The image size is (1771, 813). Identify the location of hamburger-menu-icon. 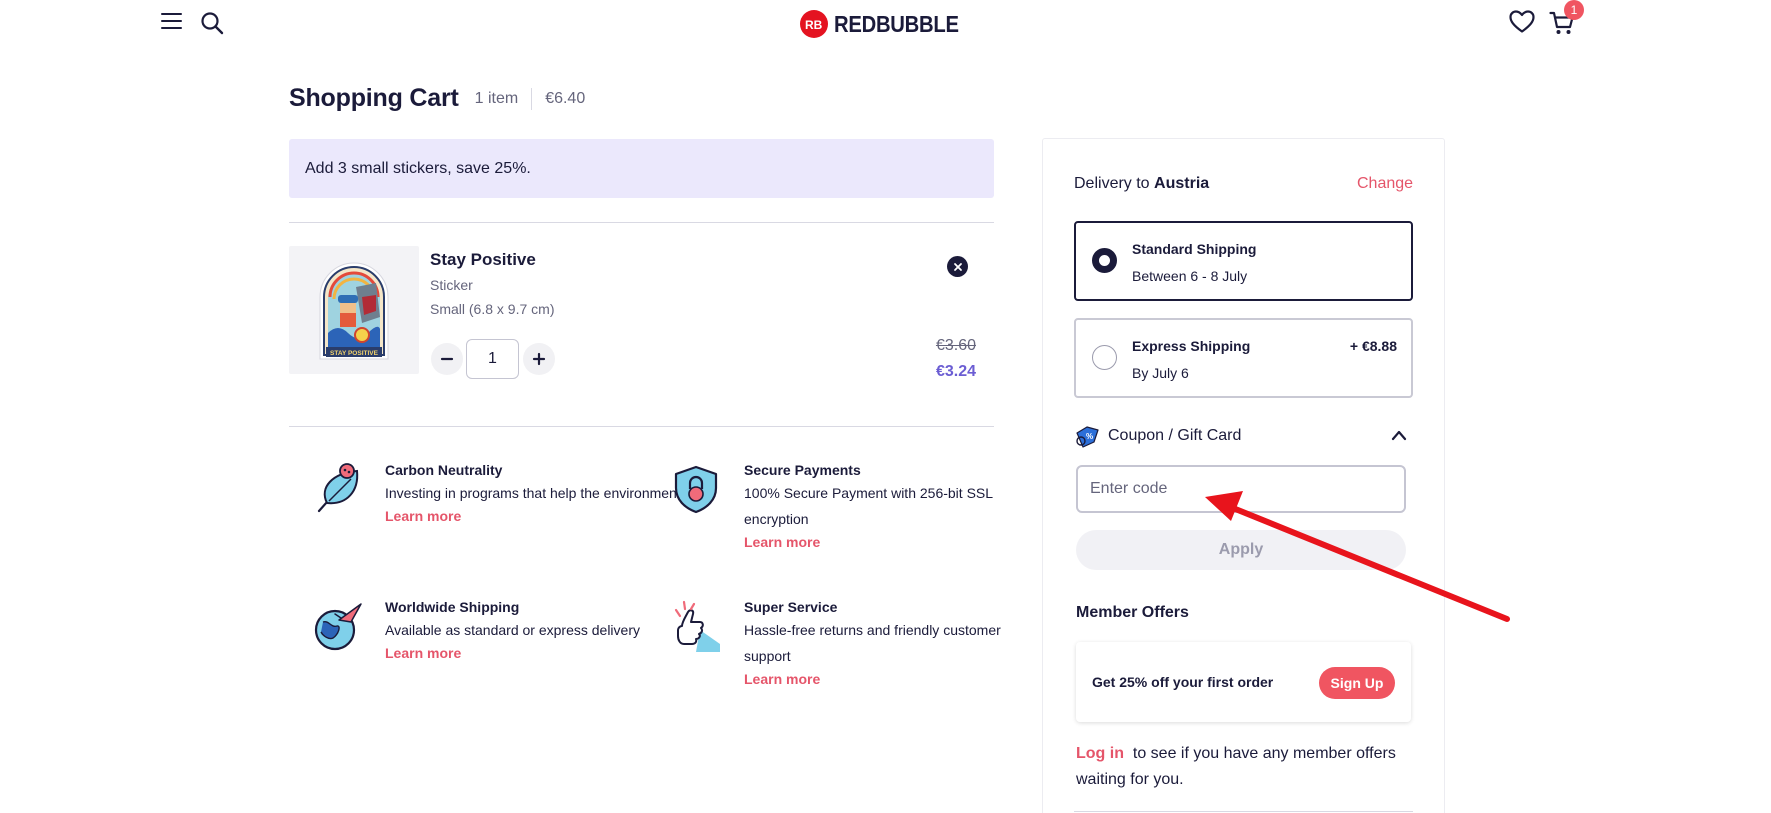
(171, 21).